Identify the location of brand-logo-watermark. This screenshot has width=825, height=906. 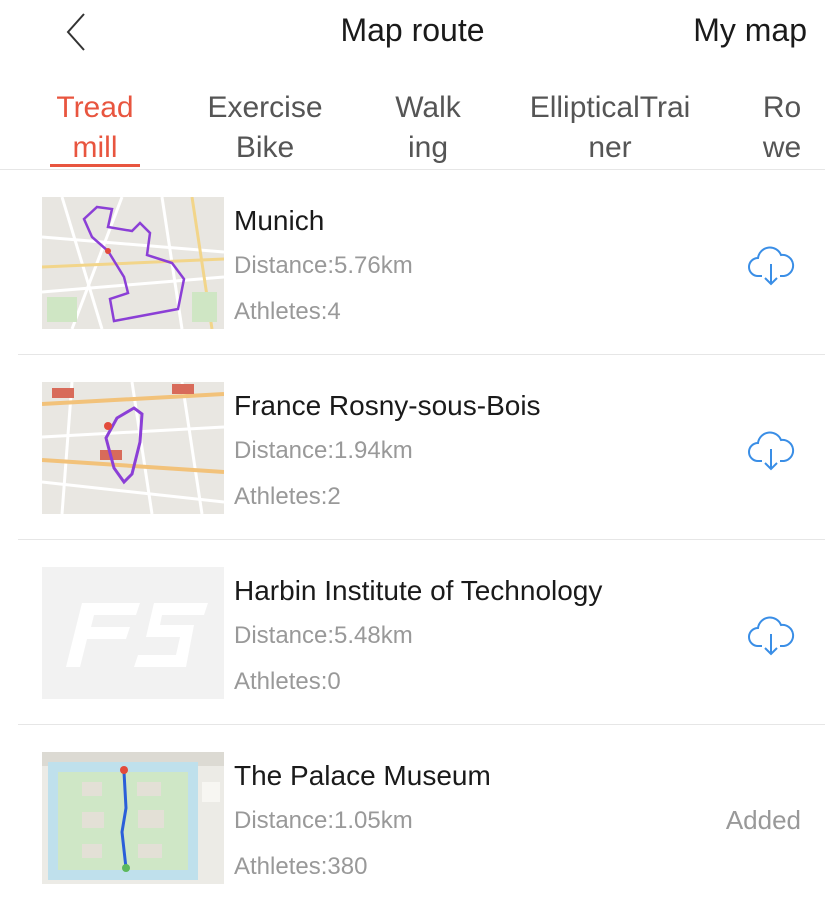
(133, 633).